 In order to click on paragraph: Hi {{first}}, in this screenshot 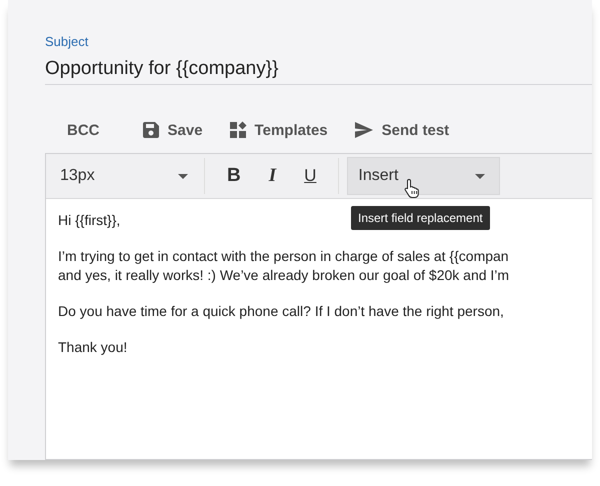, I will do `click(89, 220)`.